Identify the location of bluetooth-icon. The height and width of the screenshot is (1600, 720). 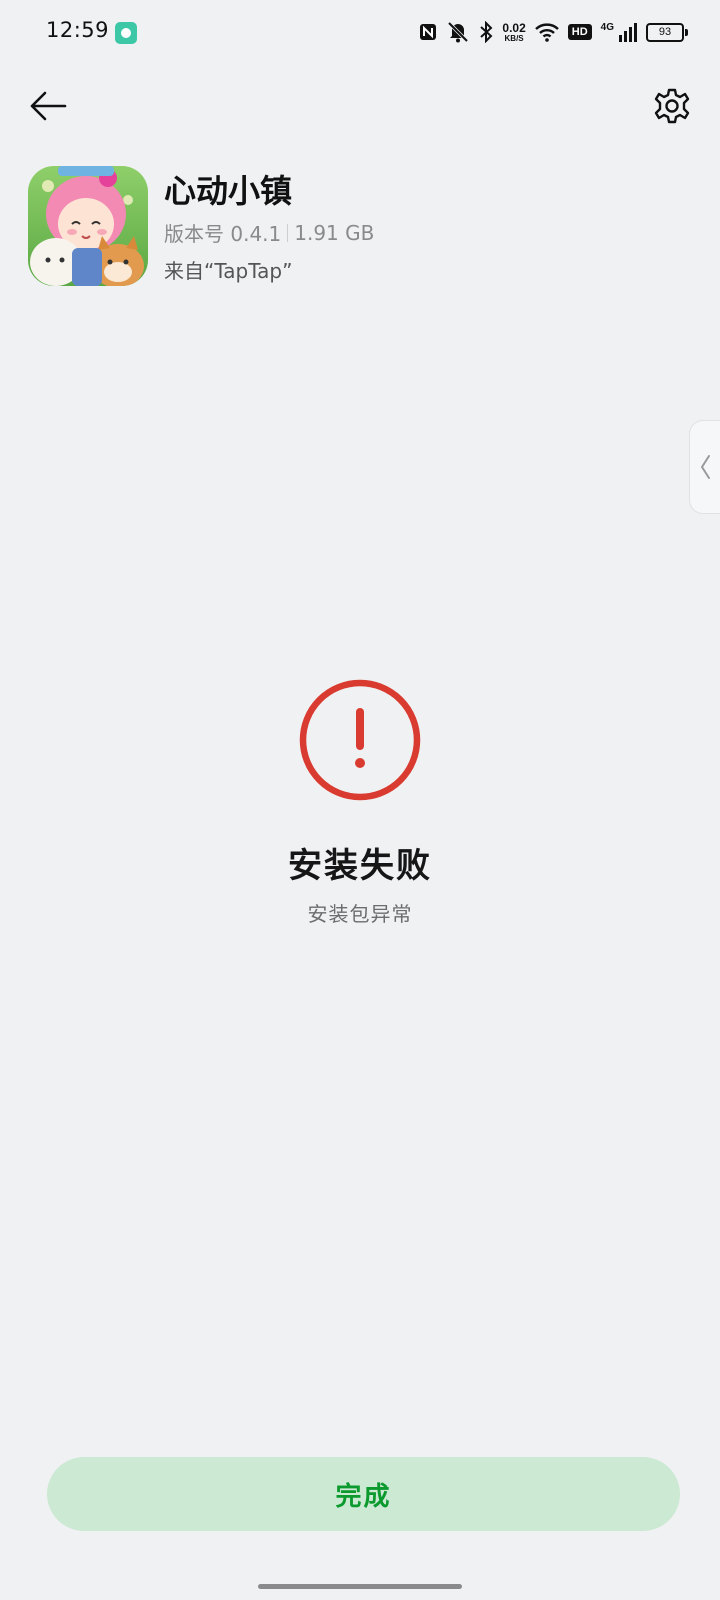
(486, 32).